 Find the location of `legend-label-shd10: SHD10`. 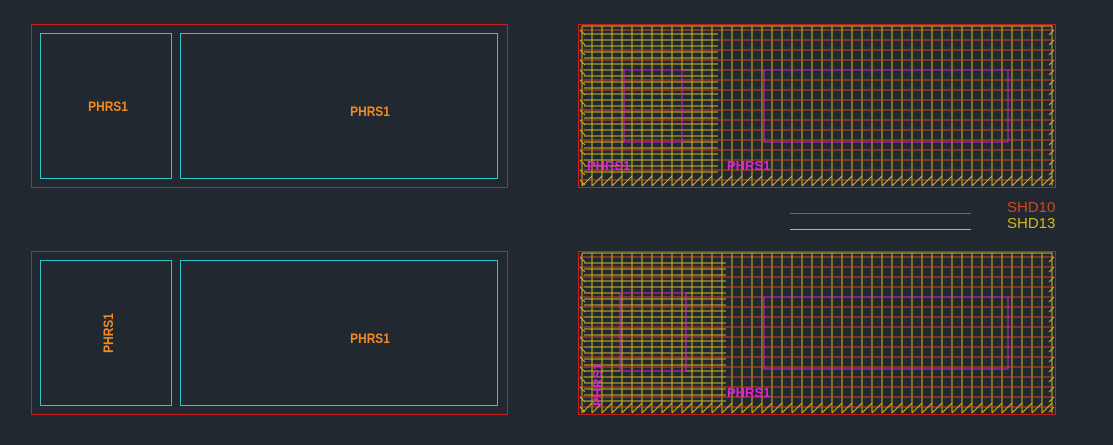

legend-label-shd10: SHD10 is located at coordinates (1031, 207).